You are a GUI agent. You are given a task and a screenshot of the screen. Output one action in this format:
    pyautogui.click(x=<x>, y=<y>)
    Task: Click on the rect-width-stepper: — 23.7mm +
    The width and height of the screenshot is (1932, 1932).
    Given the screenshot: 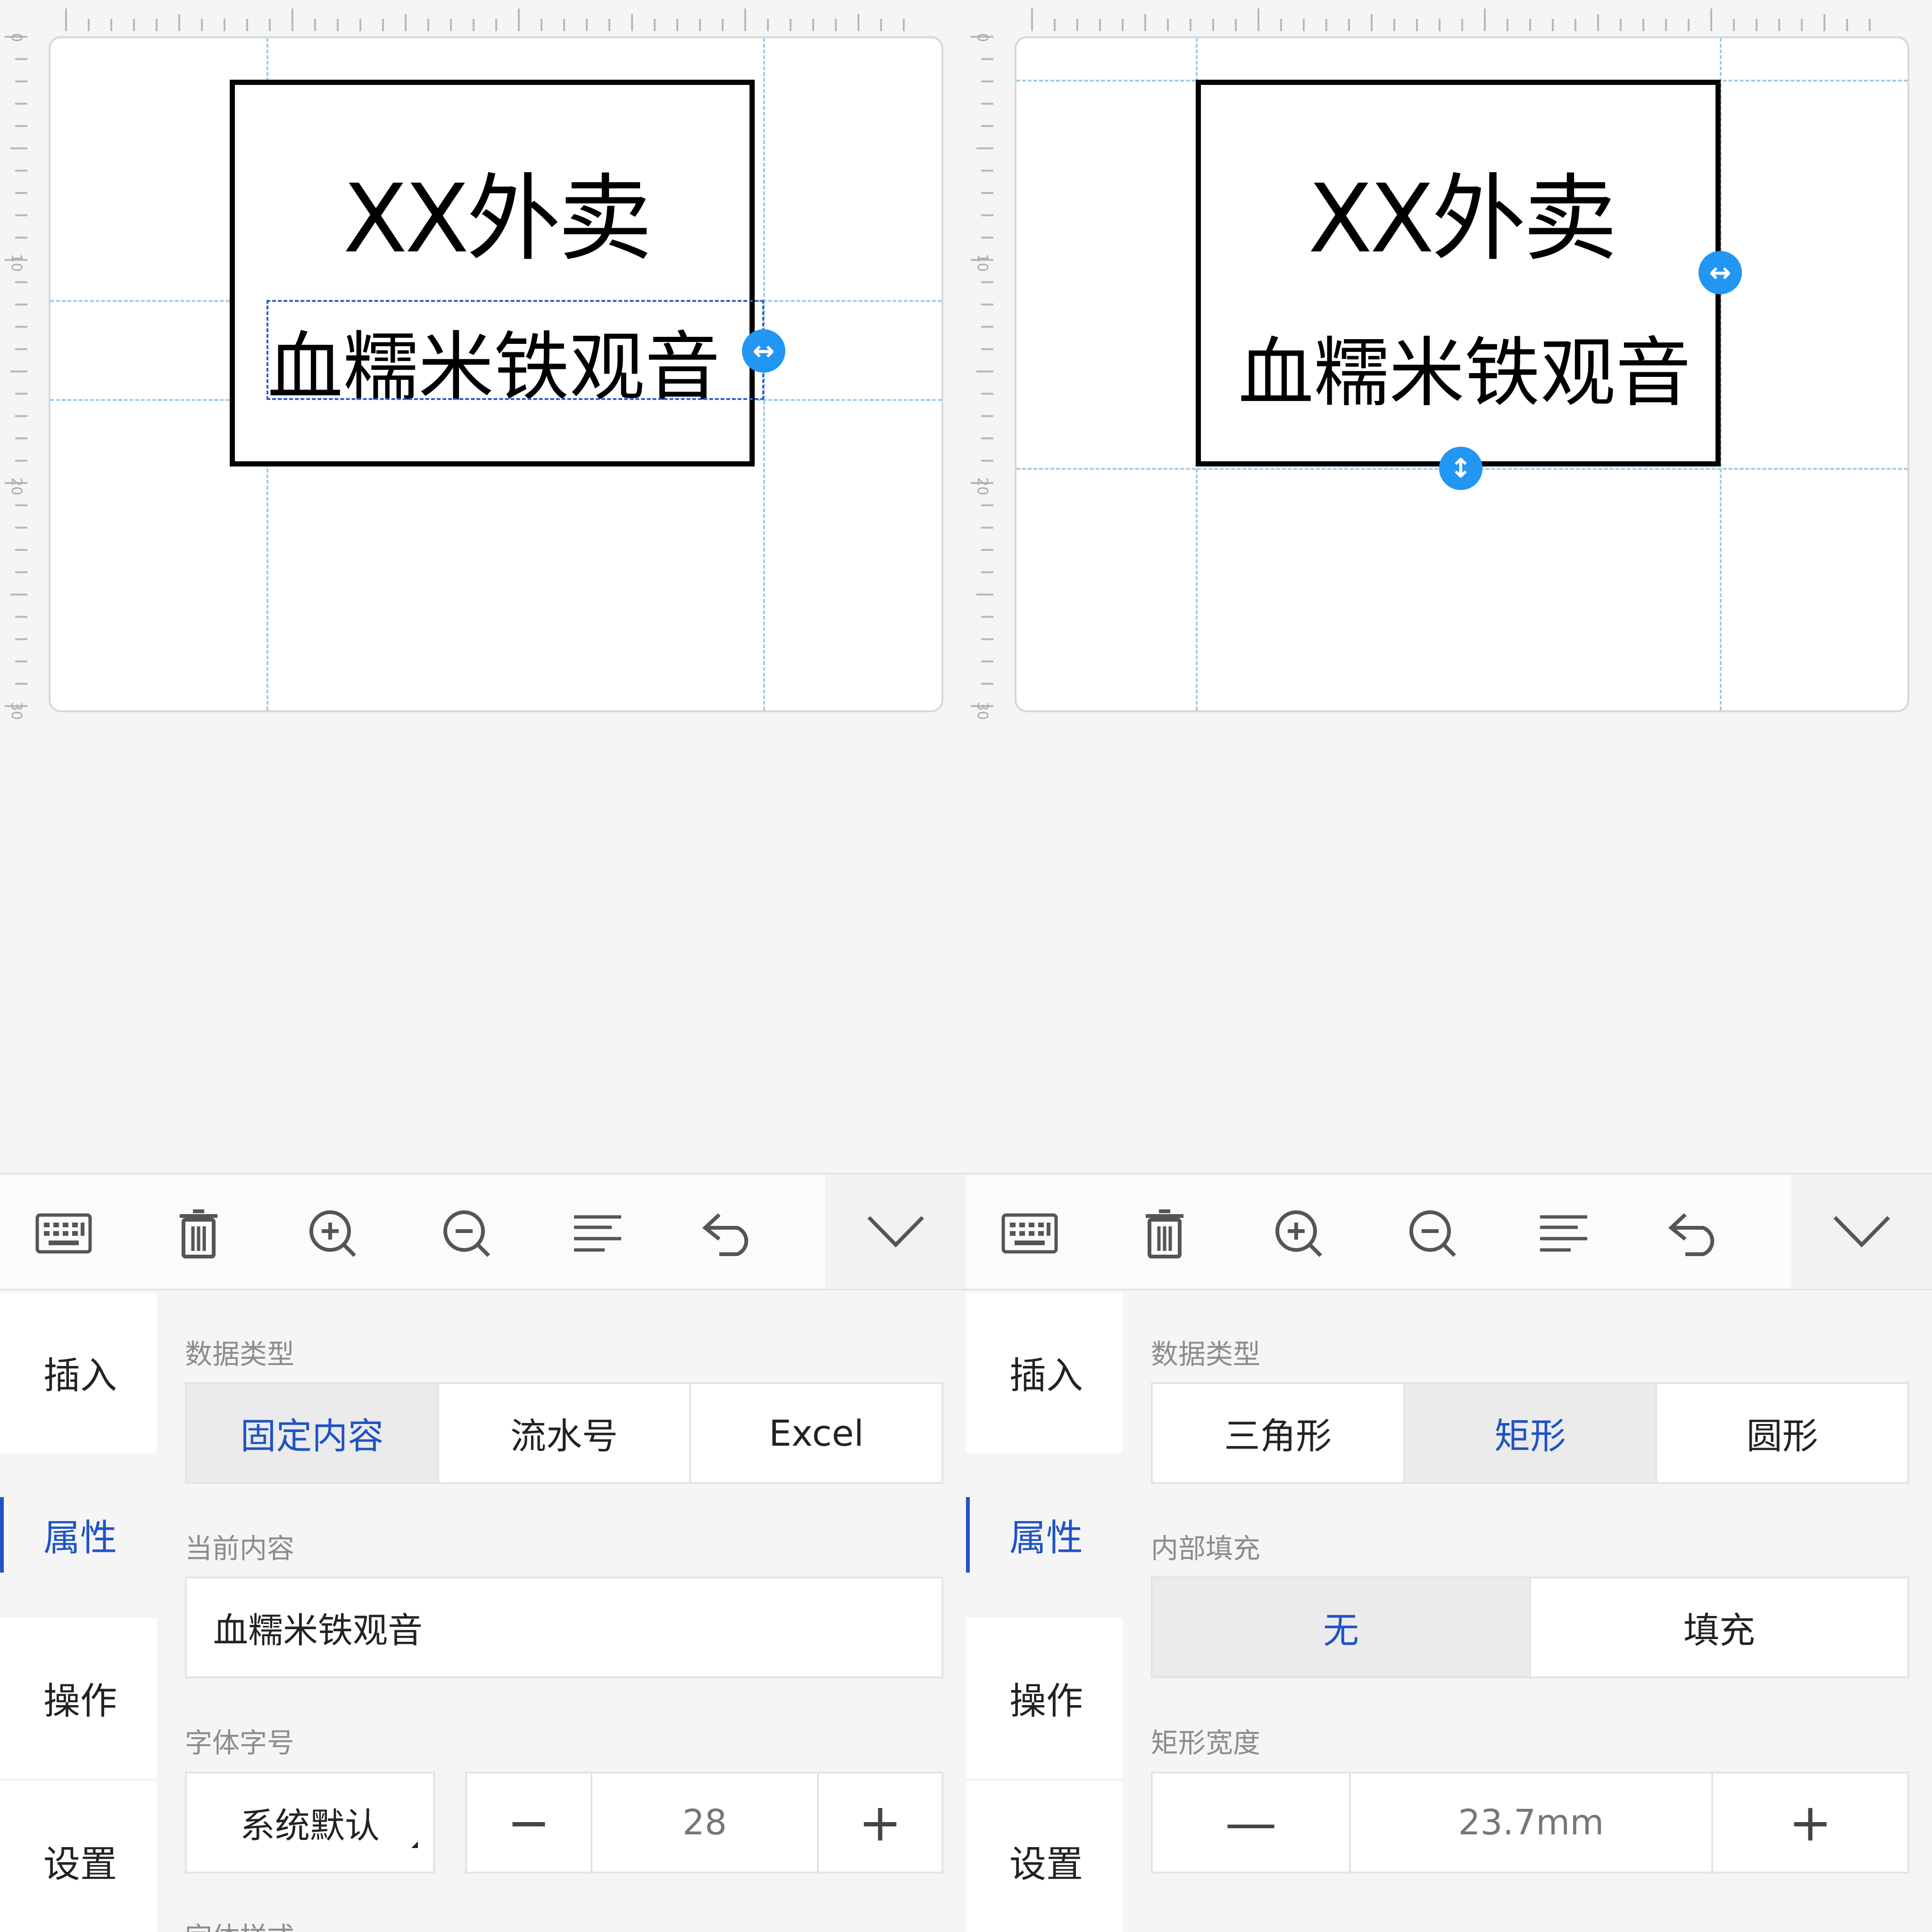 What is the action you would take?
    pyautogui.click(x=1530, y=1823)
    